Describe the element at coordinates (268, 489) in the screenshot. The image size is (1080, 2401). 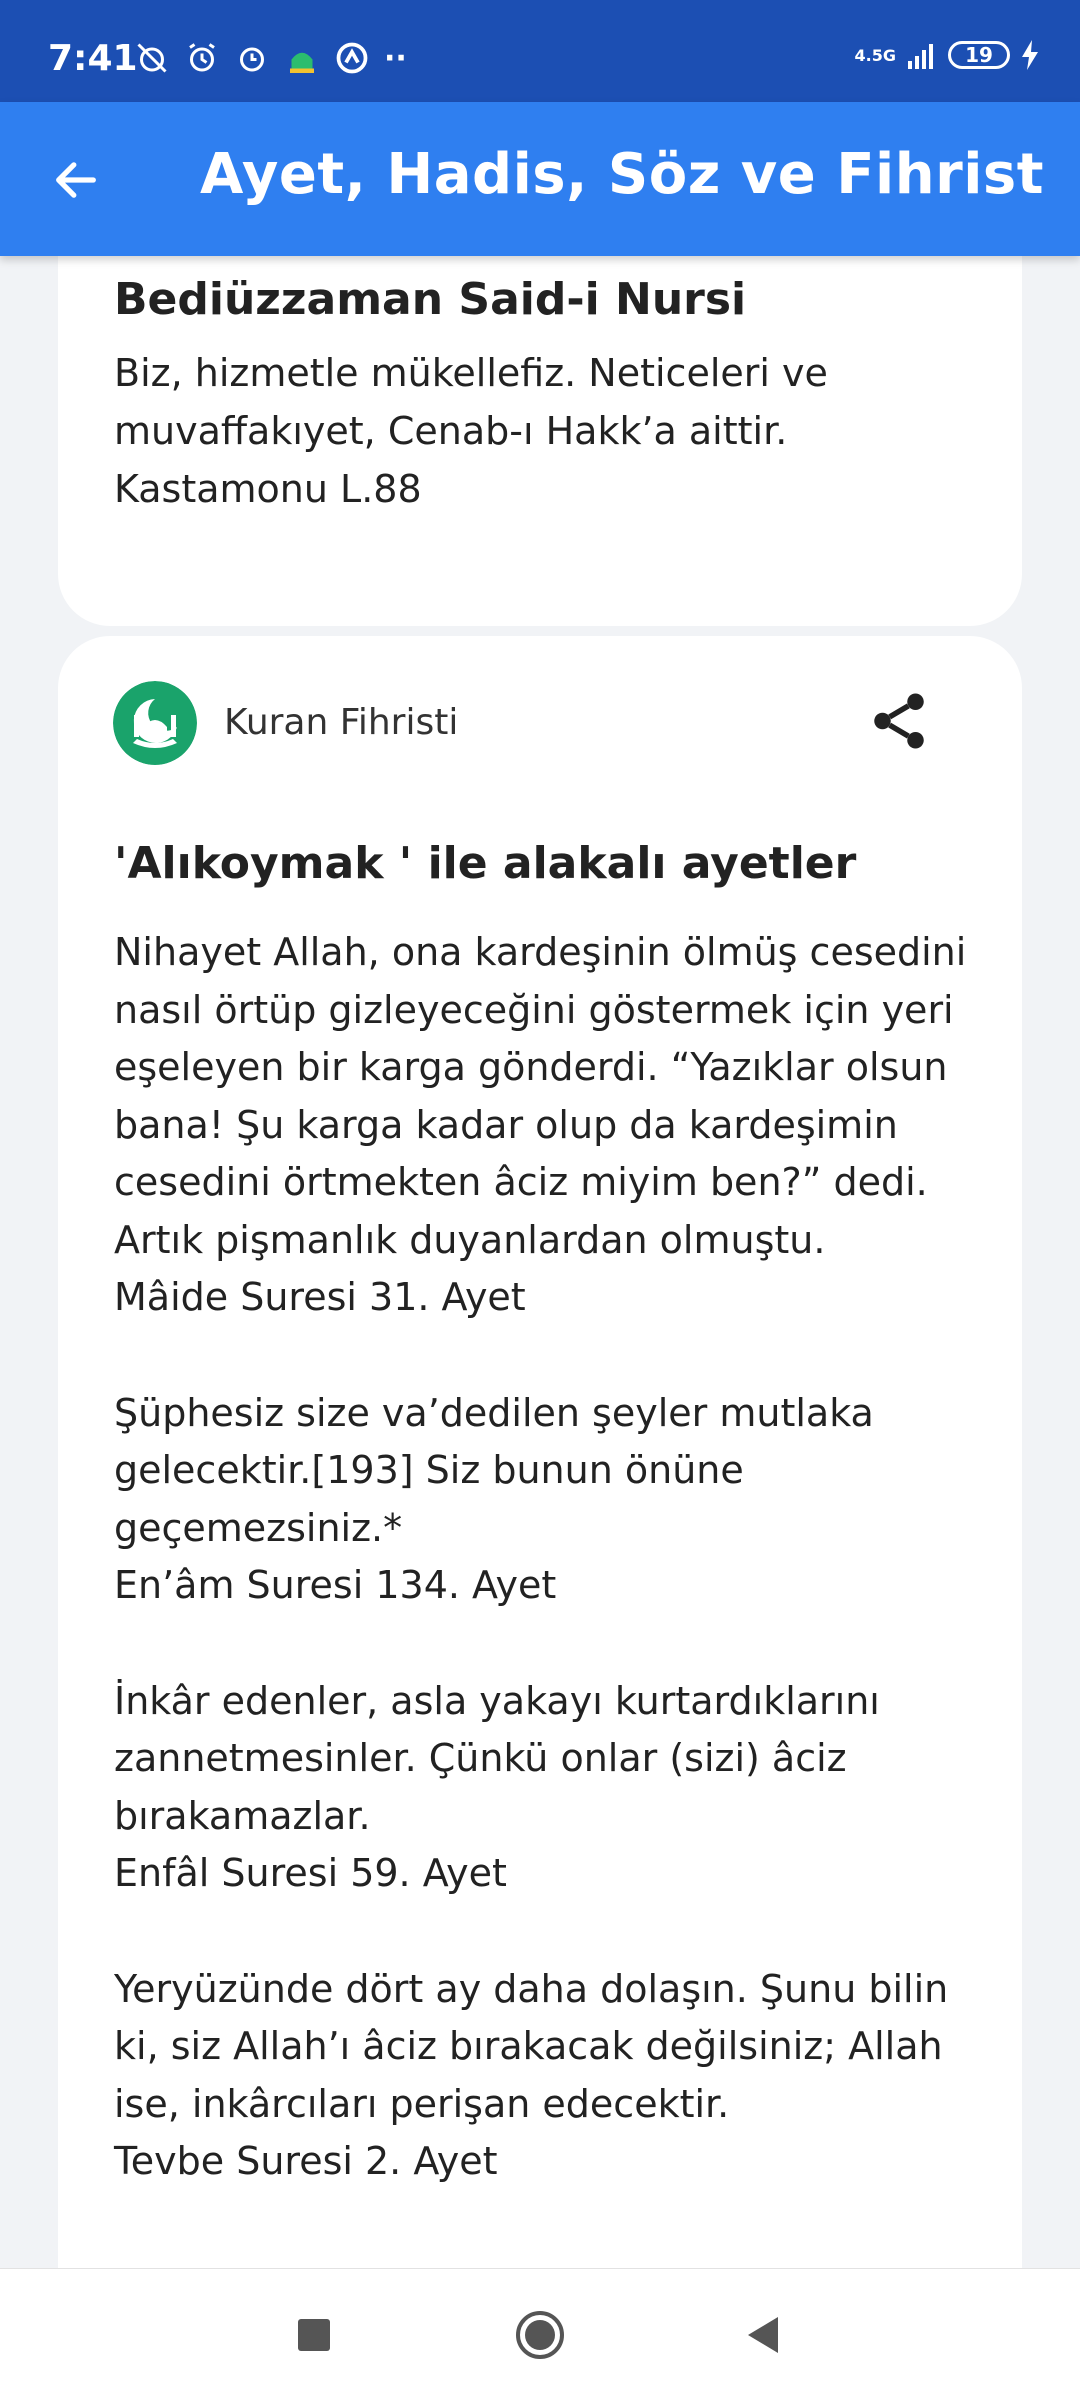
I see `quote-reference: Kastamonu L.88` at that location.